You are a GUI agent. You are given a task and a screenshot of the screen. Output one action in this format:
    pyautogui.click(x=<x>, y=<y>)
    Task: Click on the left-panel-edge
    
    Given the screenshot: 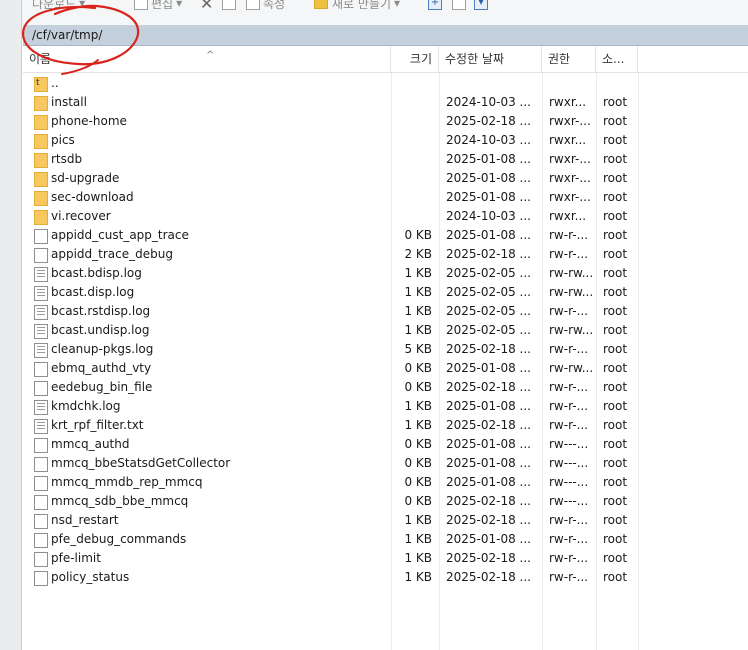 What is the action you would take?
    pyautogui.click(x=11, y=325)
    